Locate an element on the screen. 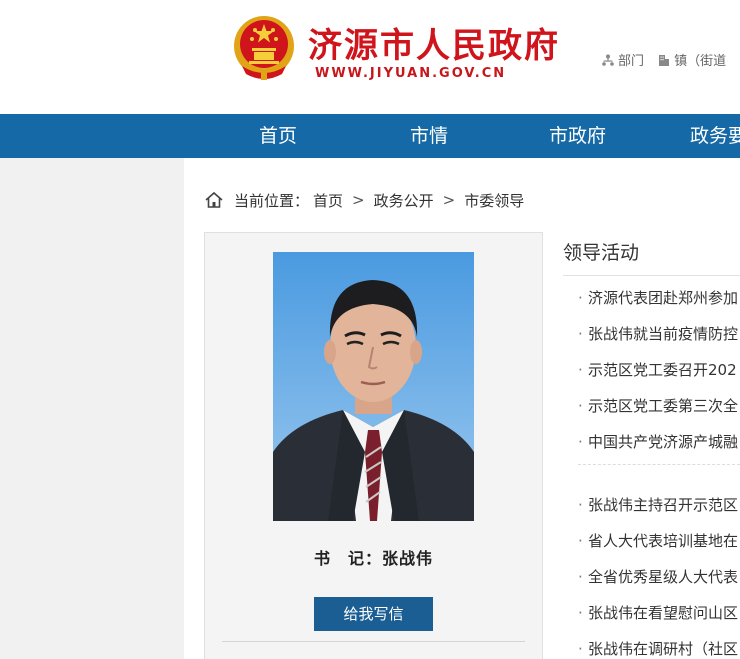 Image resolution: width=740 pixels, height=659 pixels. activity-title: 济源代表团赴郑州参加 is located at coordinates (663, 298).